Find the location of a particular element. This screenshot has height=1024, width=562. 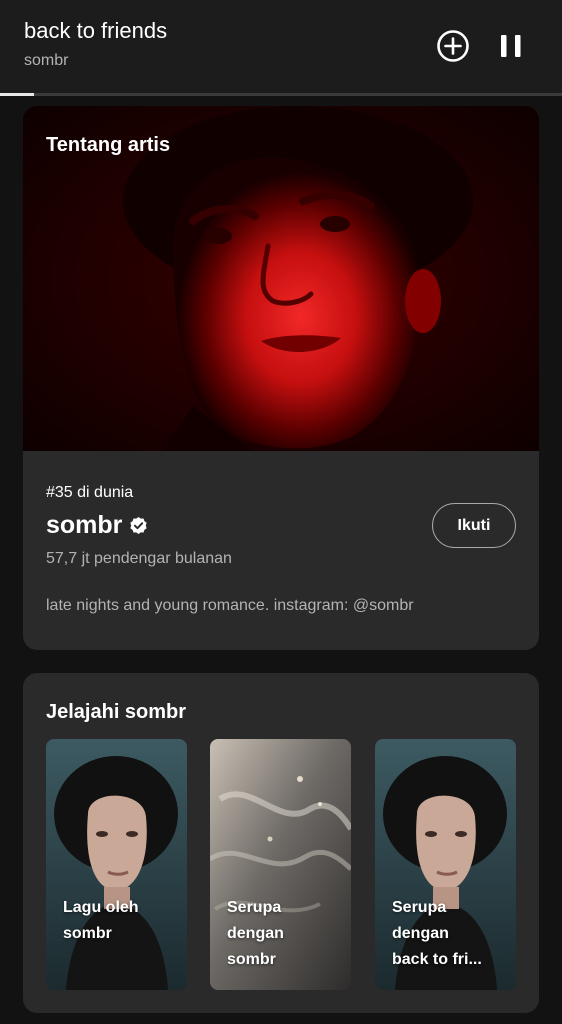

explore-tile-label: Lagu oleh sombr is located at coordinates (120, 921).